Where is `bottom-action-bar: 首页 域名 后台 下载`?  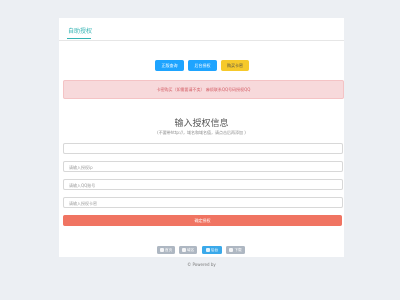
bottom-action-bar: 首页 域名 后台 下载 is located at coordinates (201, 250).